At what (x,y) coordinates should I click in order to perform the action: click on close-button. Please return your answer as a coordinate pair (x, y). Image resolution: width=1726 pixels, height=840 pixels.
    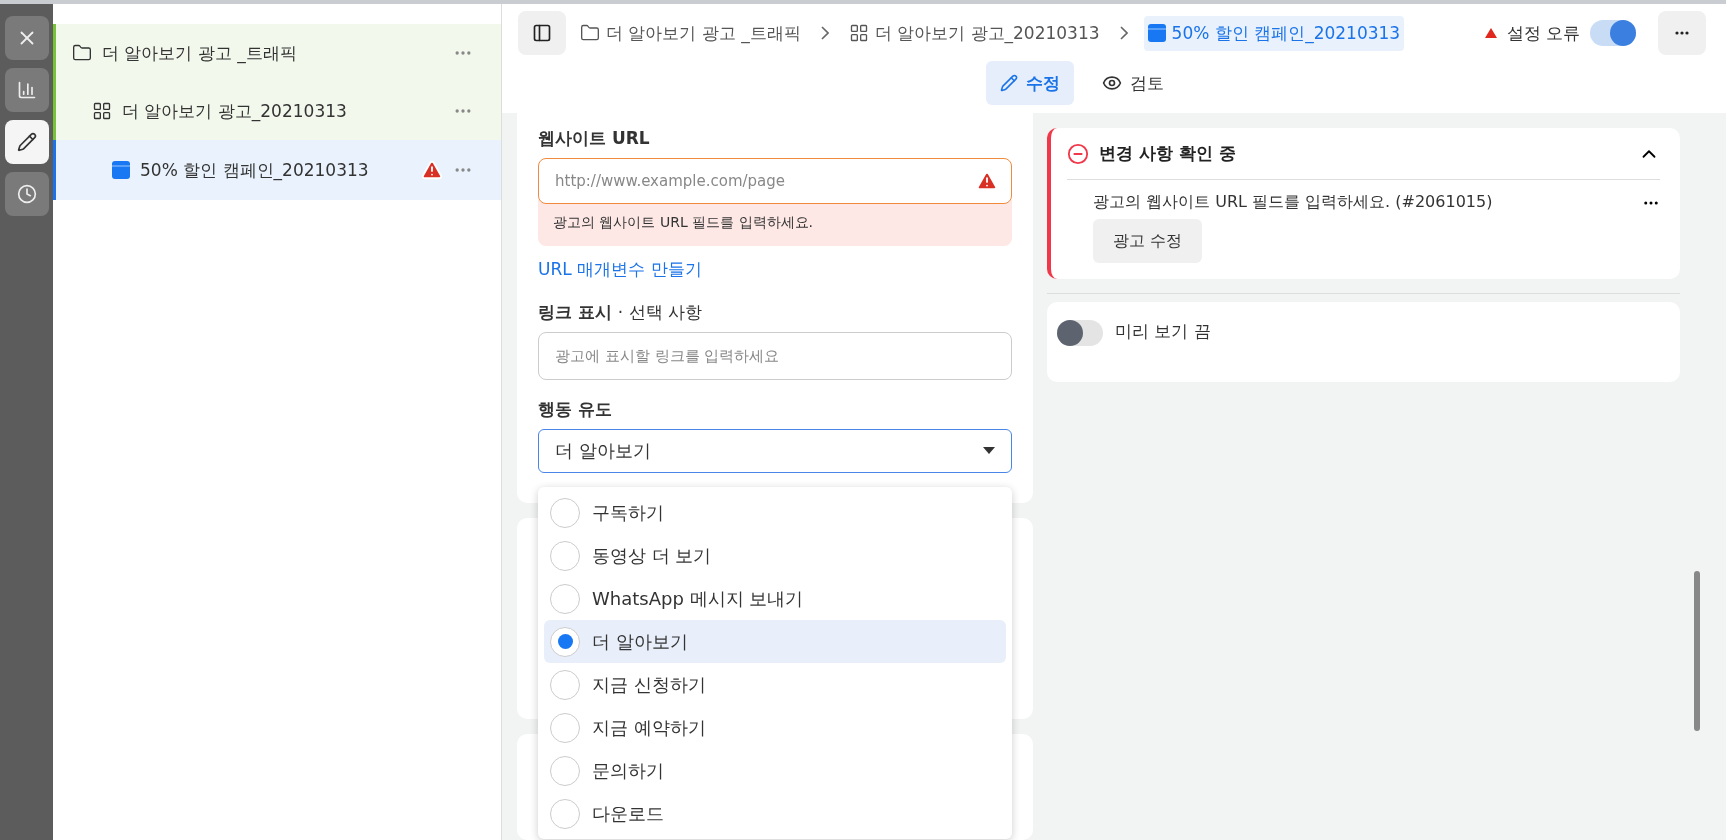
    Looking at the image, I should click on (26, 38).